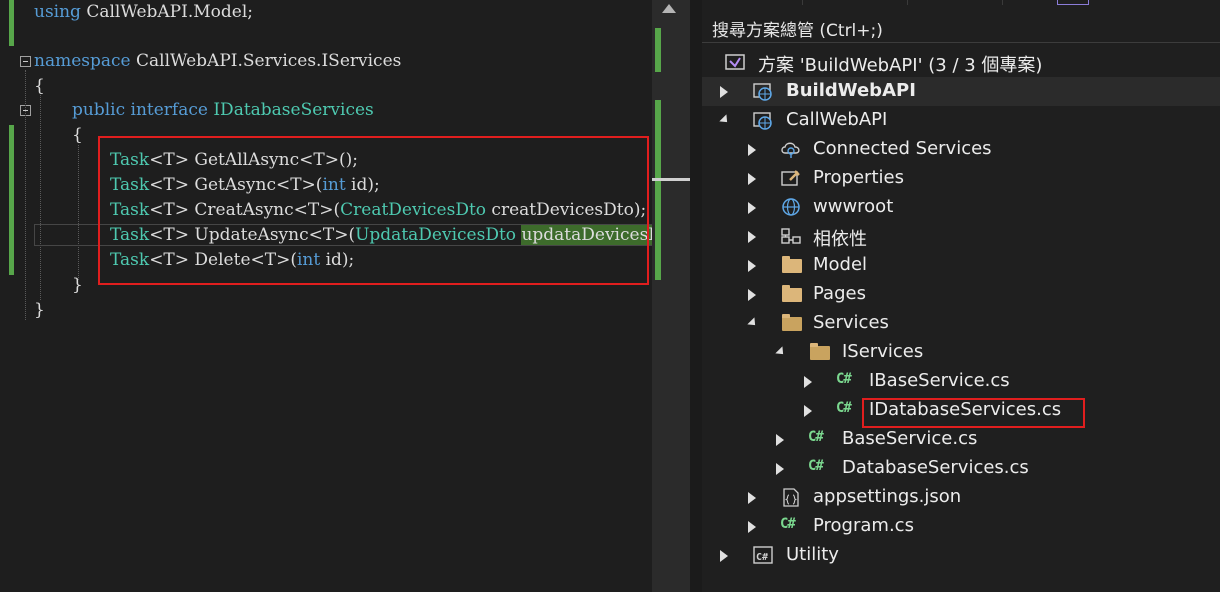  Describe the element at coordinates (797, 31) in the screenshot. I see `search-placeholder: 搜尋方案總管 (Ctrl+;)` at that location.